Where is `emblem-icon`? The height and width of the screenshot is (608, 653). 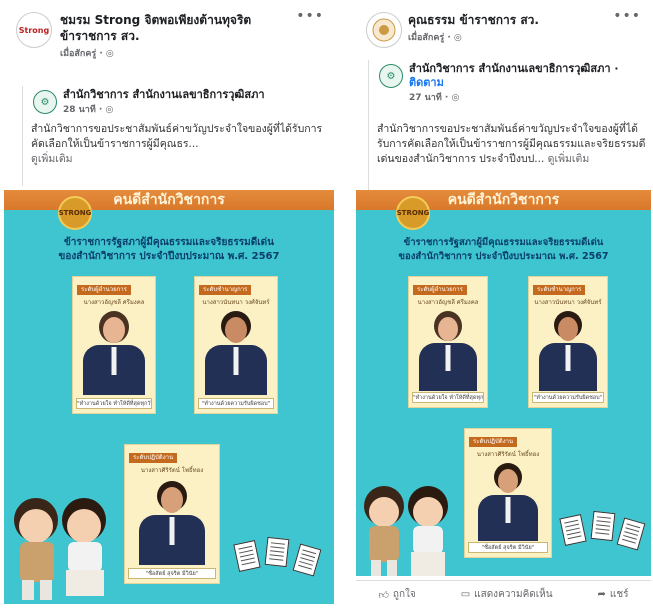 emblem-icon is located at coordinates (384, 30).